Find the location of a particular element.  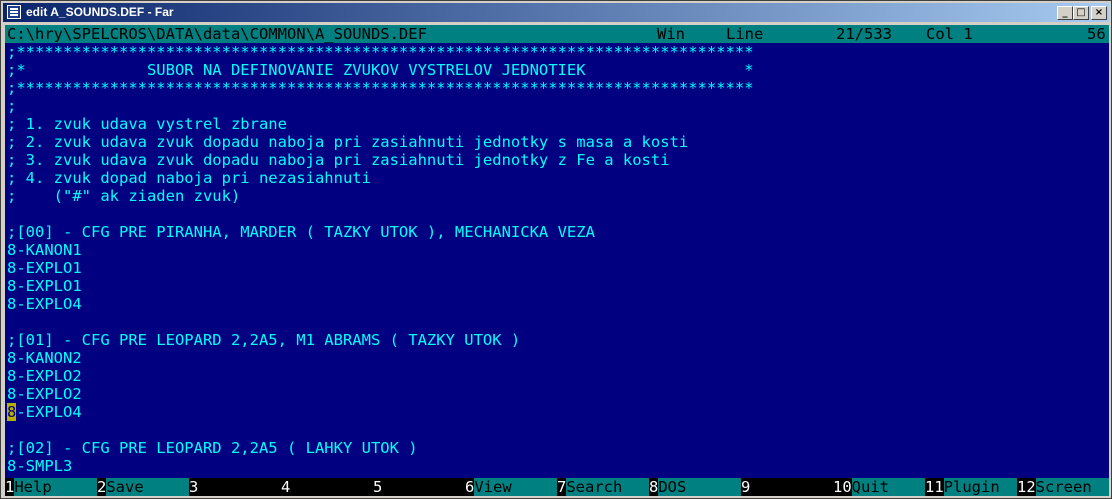

fkey-number: 2 is located at coordinates (102, 487).